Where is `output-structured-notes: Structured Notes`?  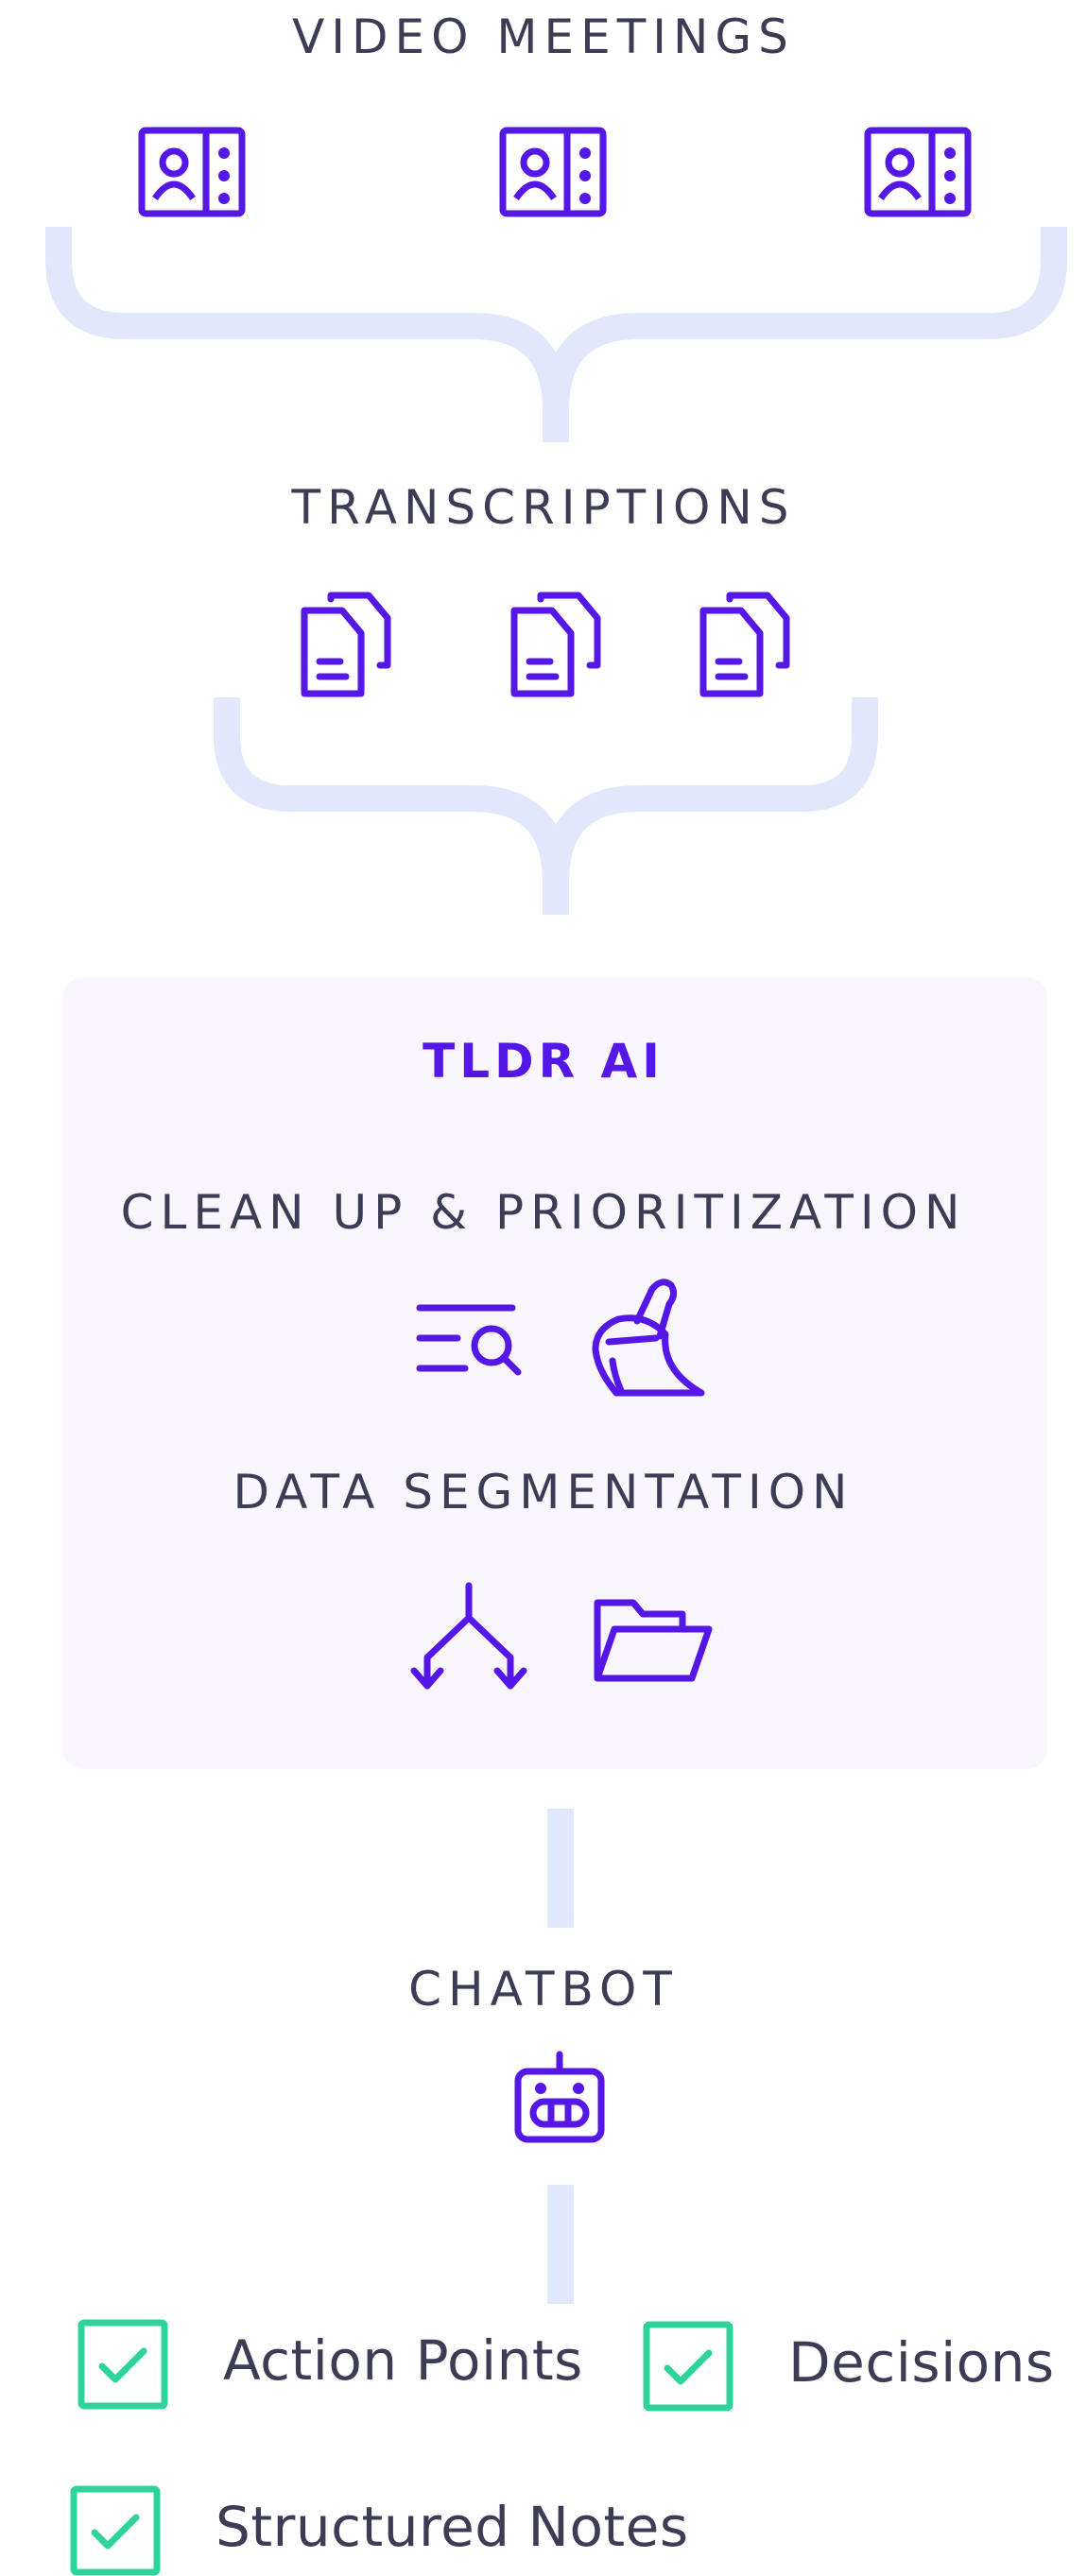 output-structured-notes: Structured Notes is located at coordinates (452, 2527).